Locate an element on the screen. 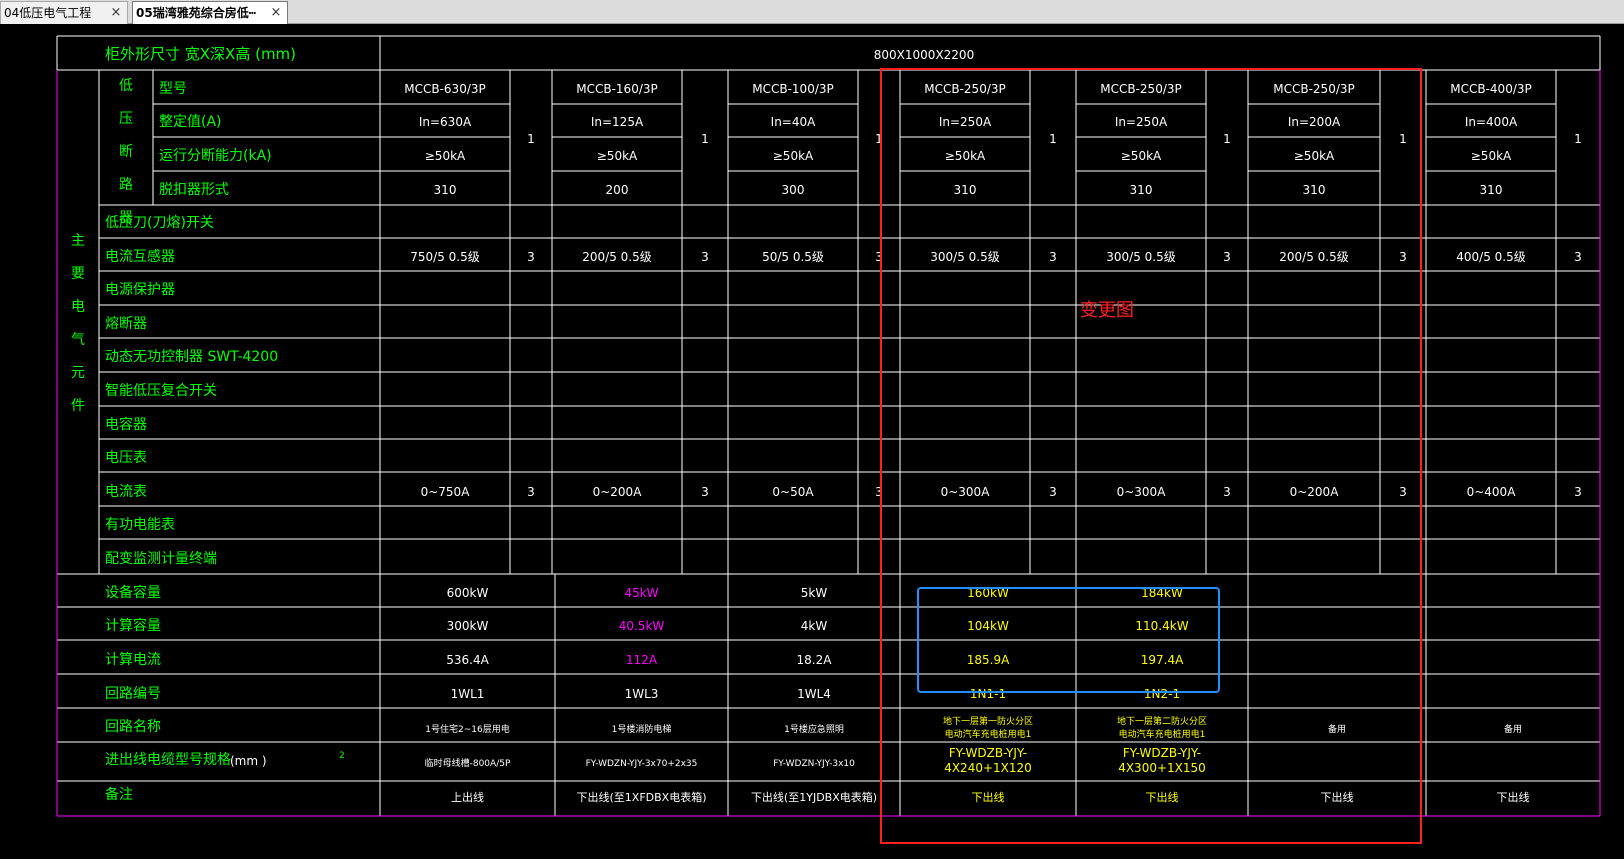 This screenshot has width=1624, height=859. calculated-current: 112A is located at coordinates (642, 660).